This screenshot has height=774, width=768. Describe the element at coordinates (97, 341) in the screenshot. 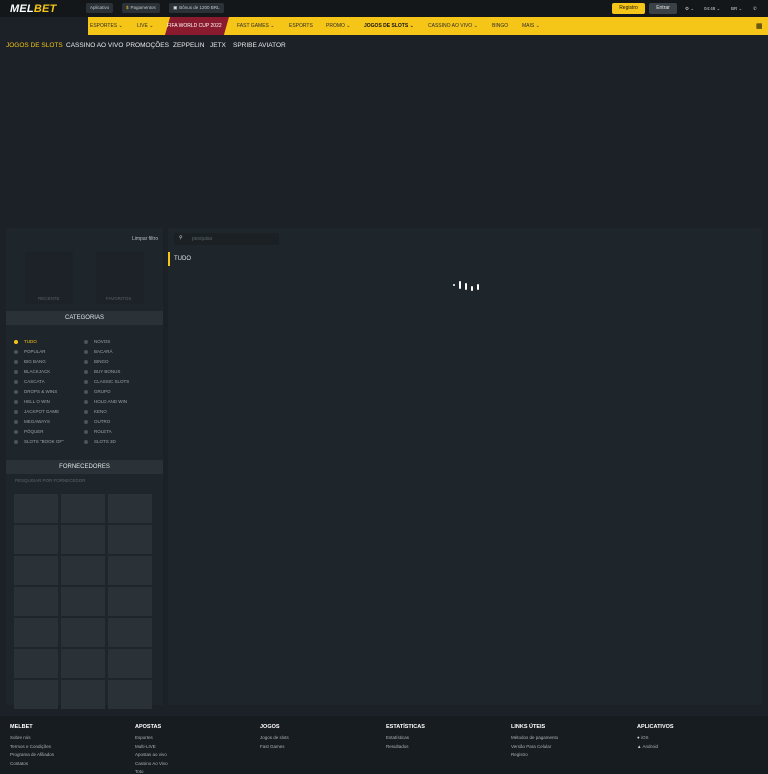

I see `category-item: NOVOS` at that location.